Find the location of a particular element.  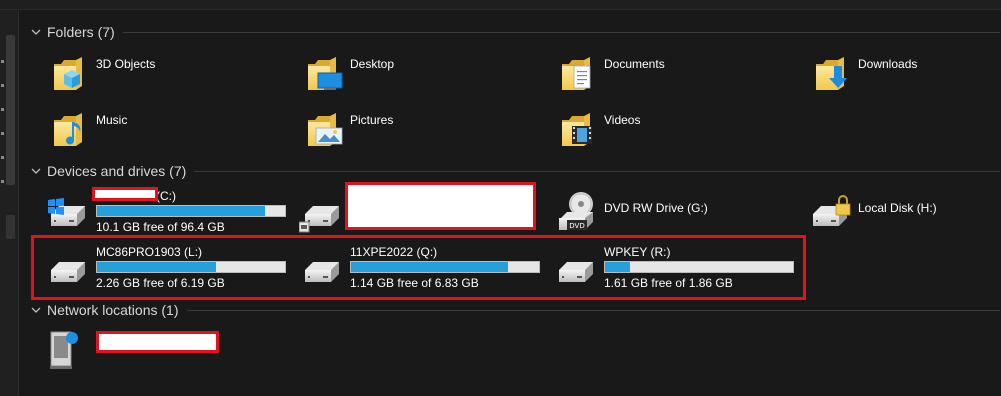

drive-c: (C:) 10.1 GB free of 96.4 GB is located at coordinates (172, 212).